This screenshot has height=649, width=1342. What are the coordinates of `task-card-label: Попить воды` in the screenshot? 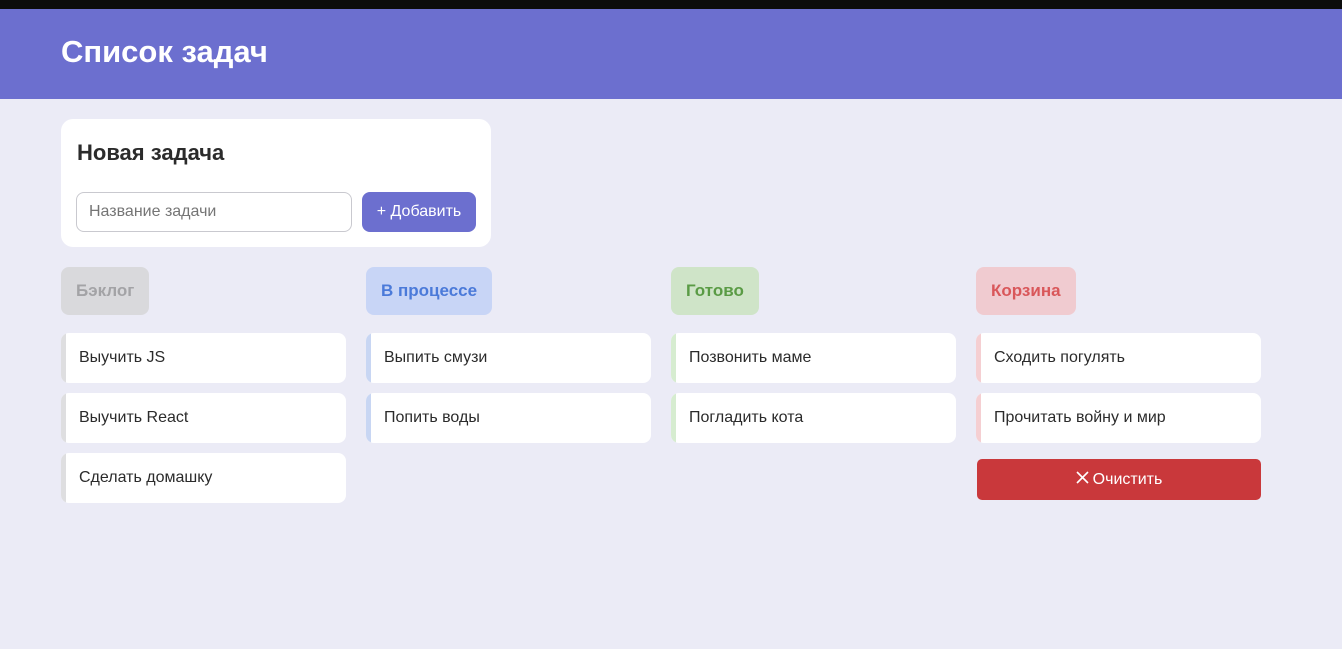 It's located at (432, 417).